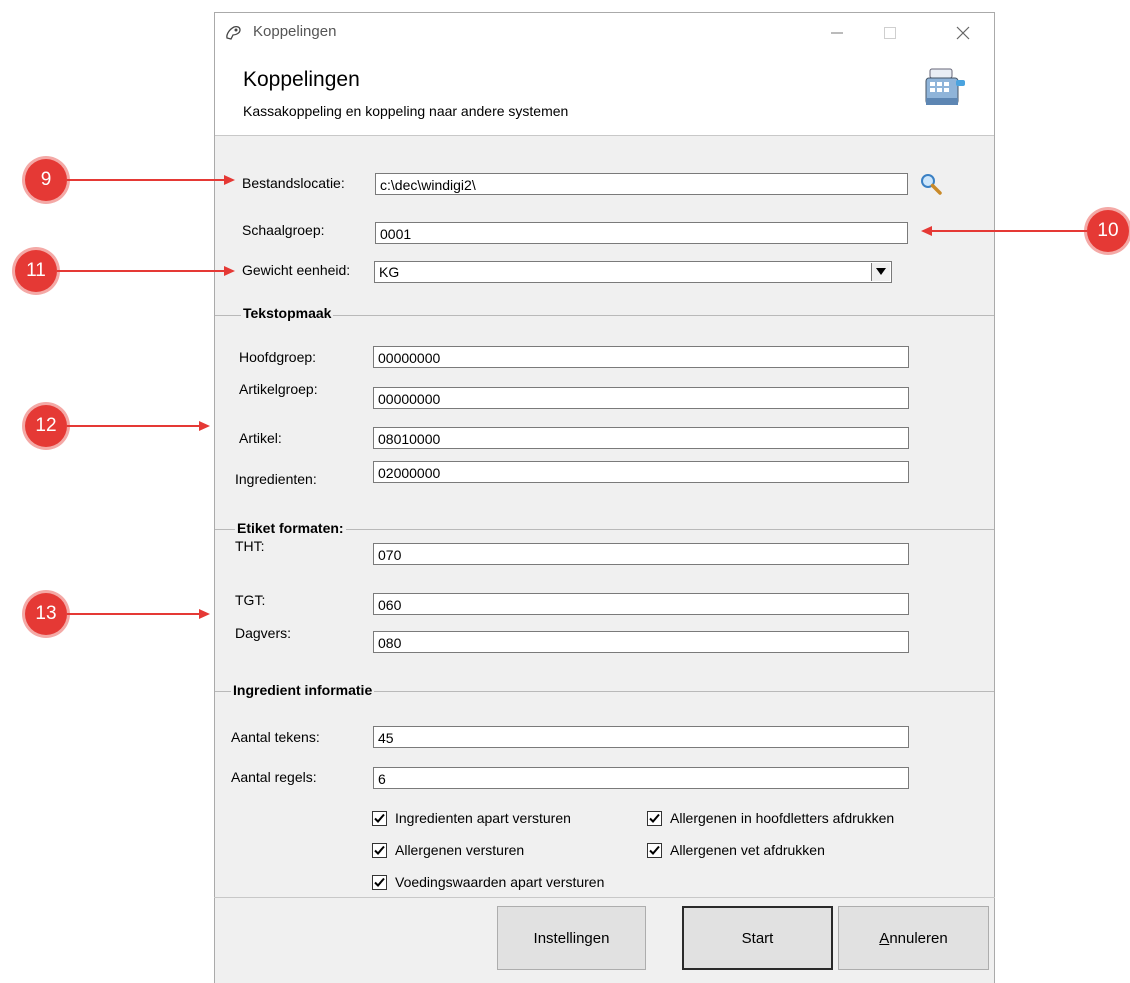 This screenshot has width=1130, height=983. I want to click on dagvers-label: Dagvers:, so click(263, 633).